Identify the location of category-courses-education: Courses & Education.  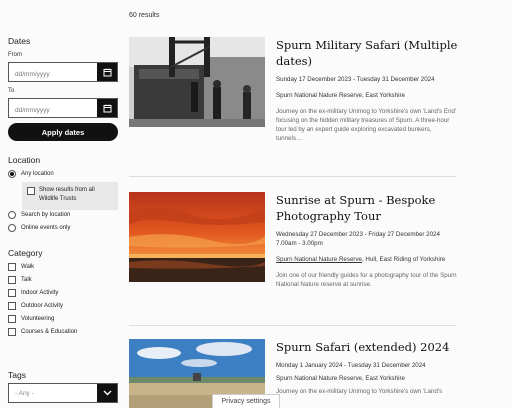
(42, 332).